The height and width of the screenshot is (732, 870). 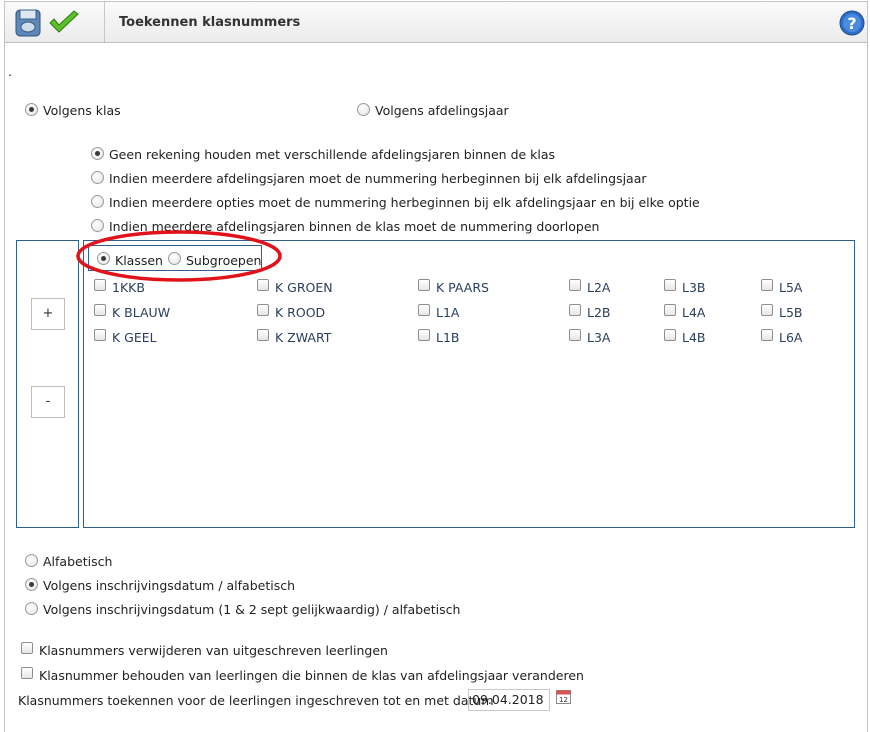 What do you see at coordinates (448, 312) in the screenshot?
I see `class-label: L1A` at bounding box center [448, 312].